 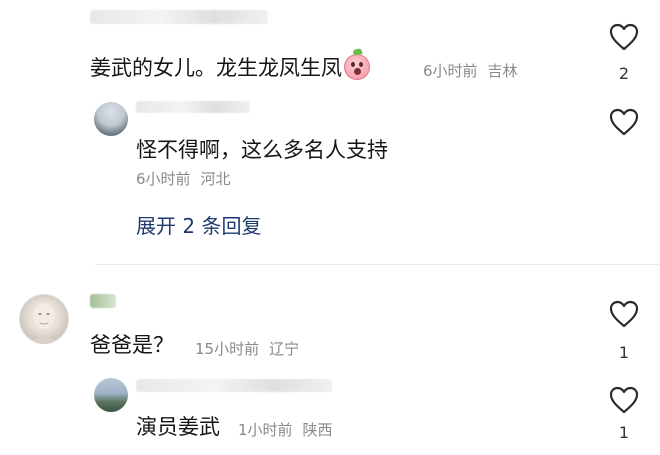 I want to click on comment-meta: 6小时前 吉林, so click(x=470, y=70).